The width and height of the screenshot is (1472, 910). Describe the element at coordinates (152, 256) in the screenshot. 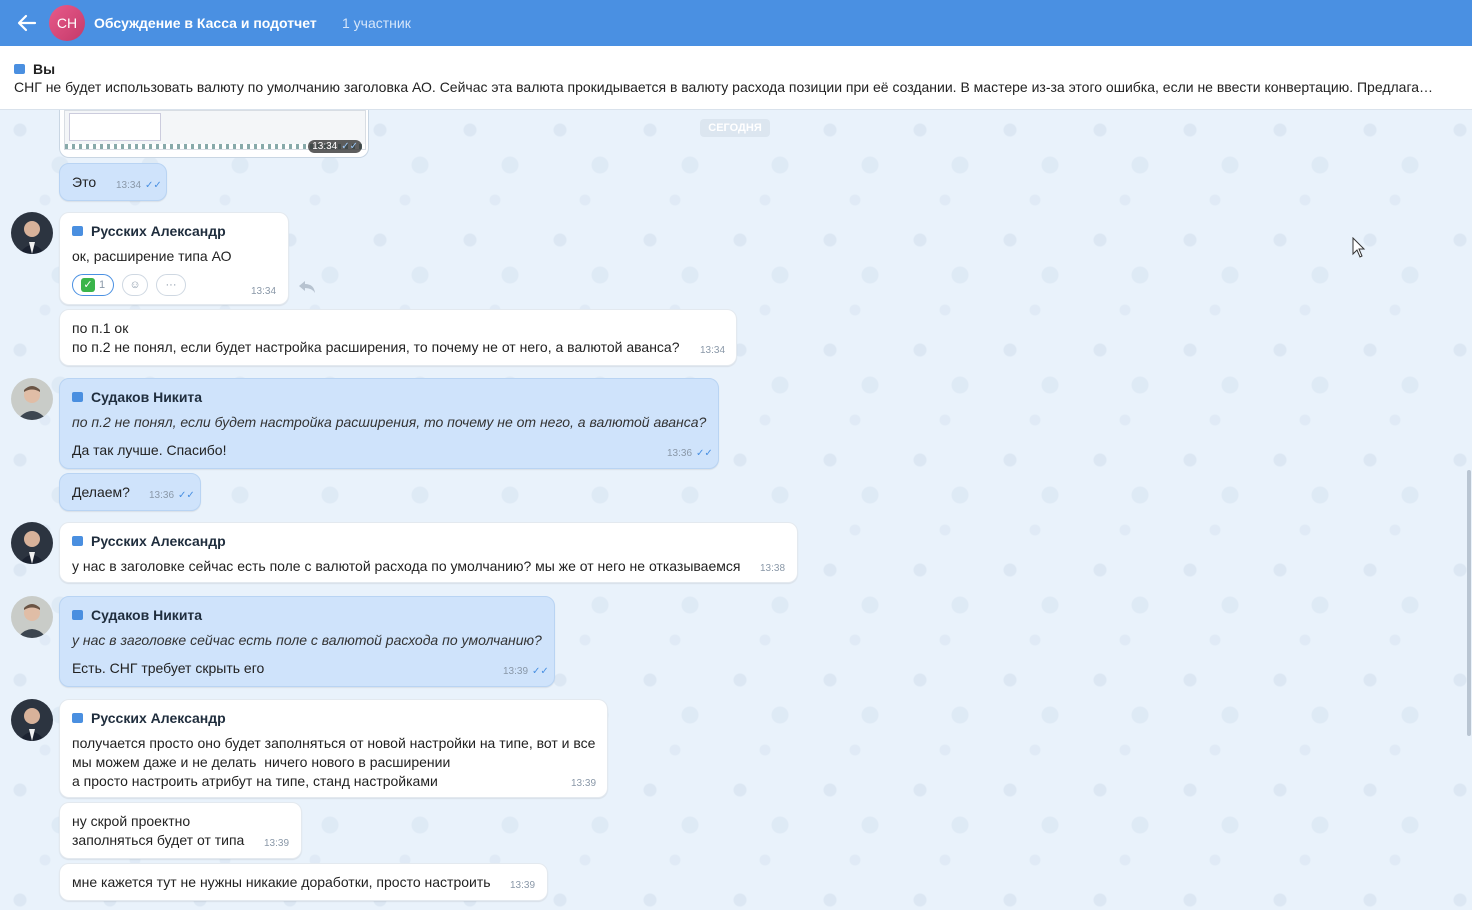

I see `message-text: ок, расширение типа АО` at that location.